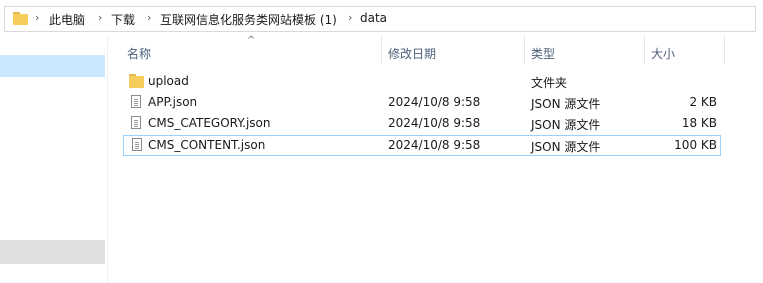  What do you see at coordinates (123, 19) in the screenshot?
I see `breadcrumb-downloads: 下载` at bounding box center [123, 19].